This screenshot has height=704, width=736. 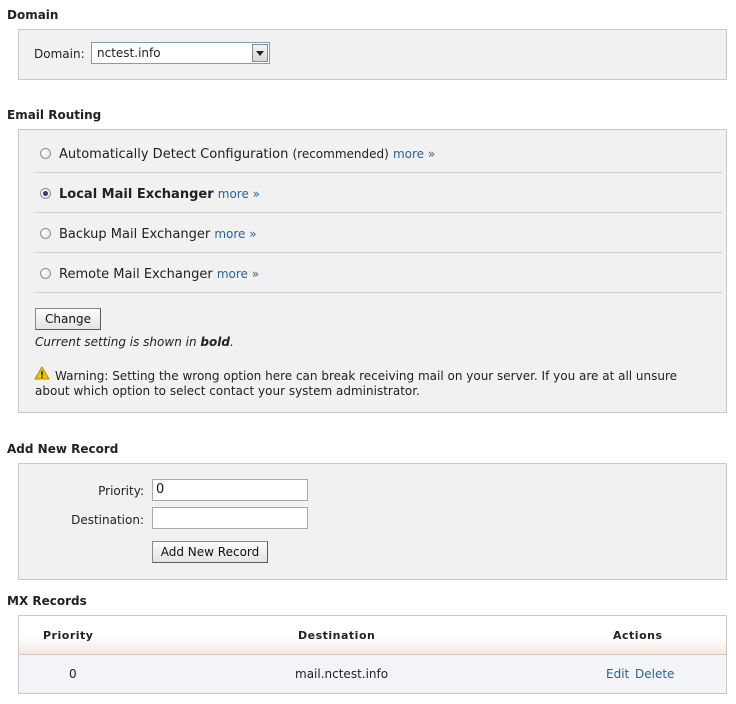 What do you see at coordinates (135, 234) in the screenshot?
I see `option-backup-label: Backup Mail Exchanger` at bounding box center [135, 234].